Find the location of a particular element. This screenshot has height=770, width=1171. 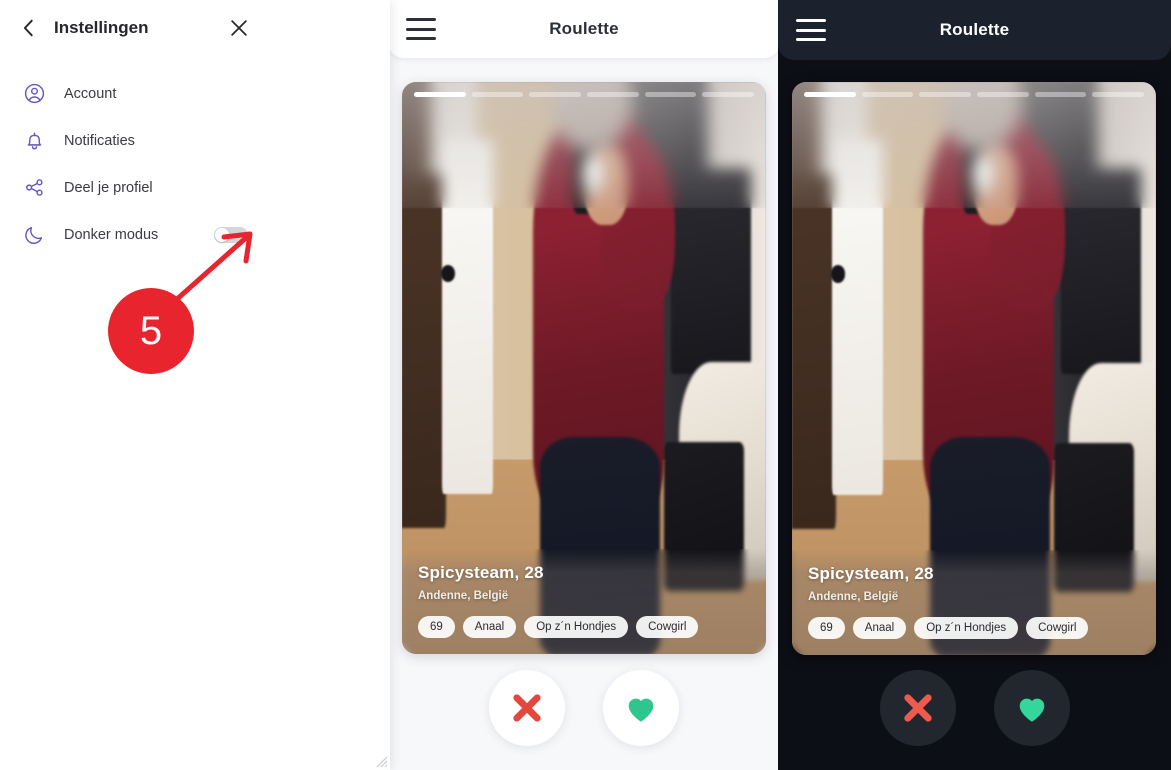

light-profile-location: Andenne, België is located at coordinates (463, 596).